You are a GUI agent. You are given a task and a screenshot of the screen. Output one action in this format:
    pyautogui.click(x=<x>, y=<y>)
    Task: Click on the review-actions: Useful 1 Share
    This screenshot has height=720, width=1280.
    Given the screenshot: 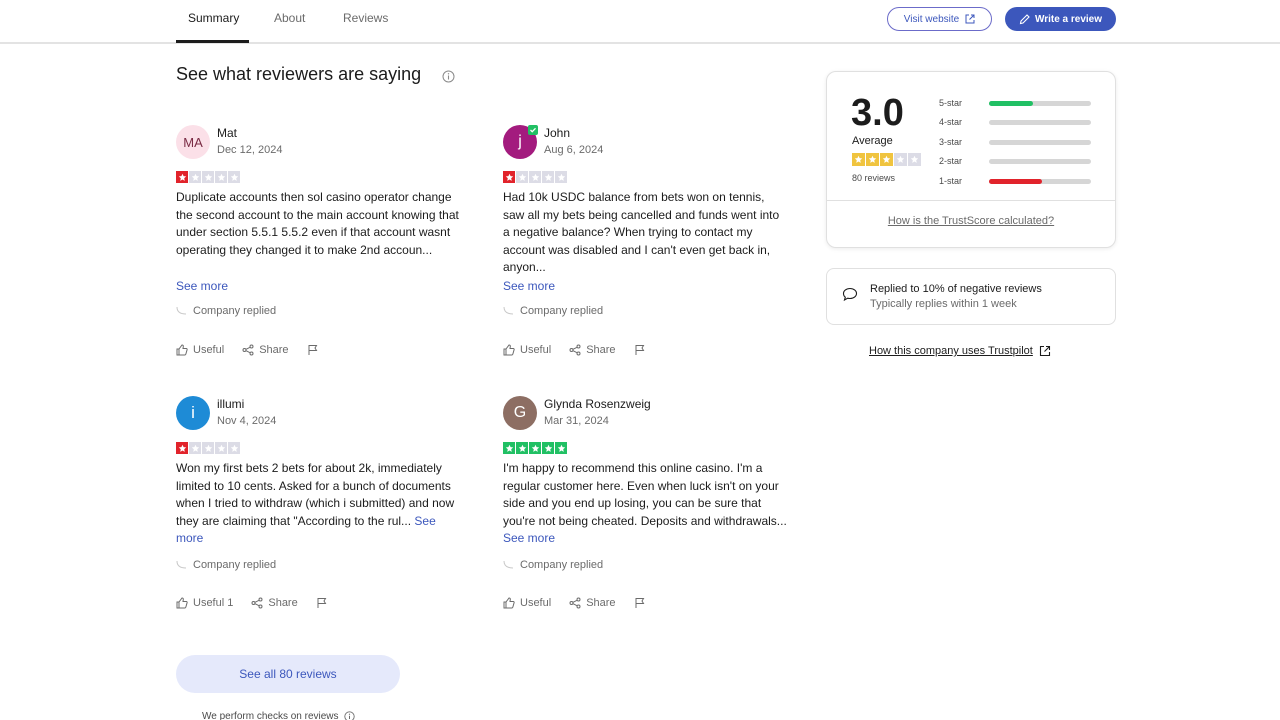 What is the action you would take?
    pyautogui.click(x=252, y=603)
    